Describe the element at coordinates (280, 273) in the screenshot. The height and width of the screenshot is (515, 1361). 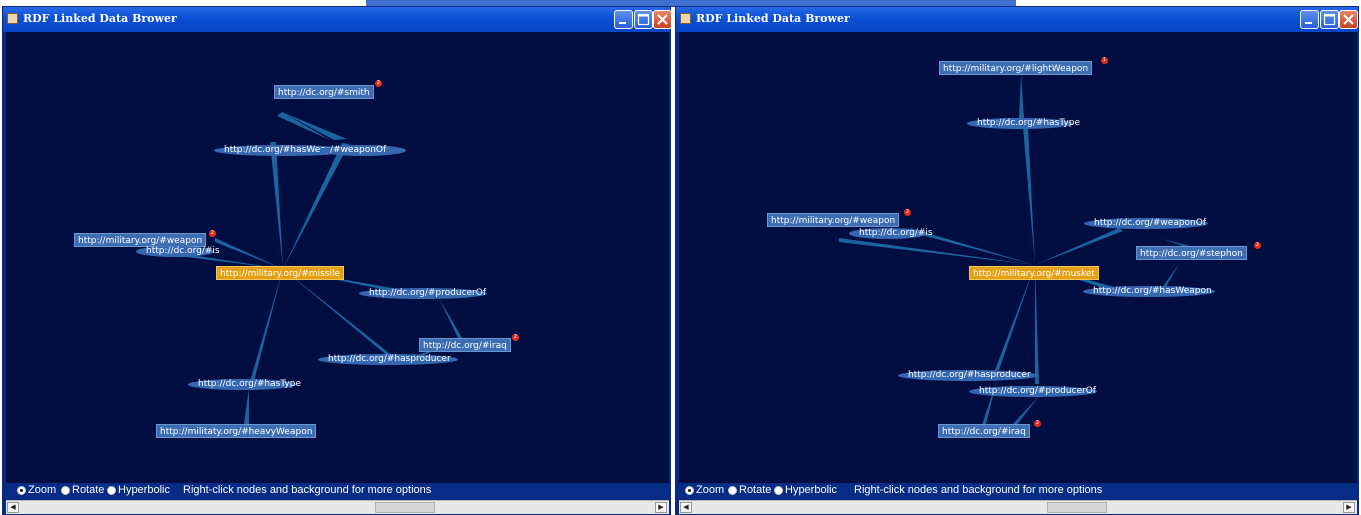
I see `focus-node: http://military.org/#missile` at that location.